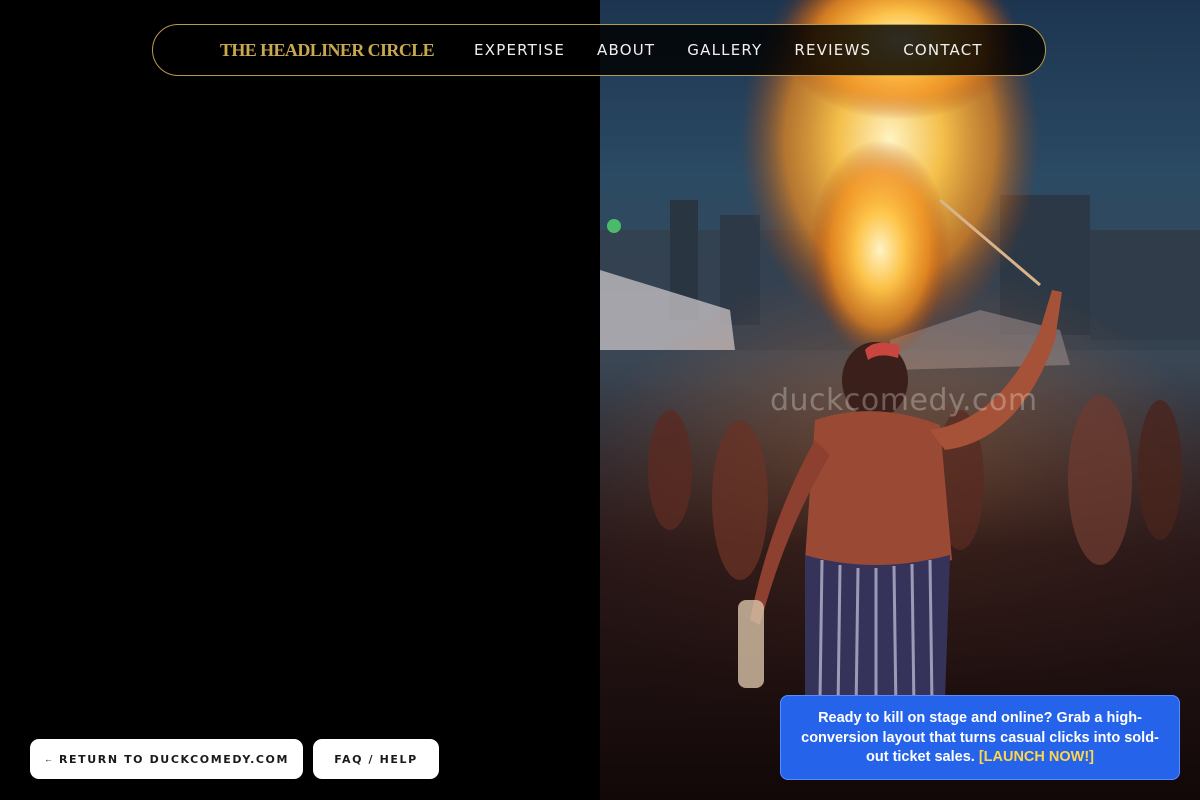 This screenshot has height=800, width=1200. What do you see at coordinates (327, 50) in the screenshot?
I see `brand-logo-text: THE HEADLINER CIRCLE` at bounding box center [327, 50].